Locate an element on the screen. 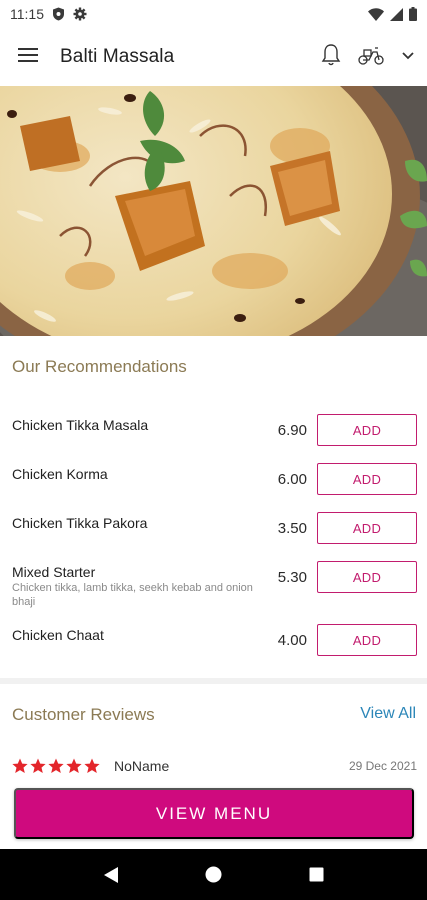 The width and height of the screenshot is (427, 900). home-icon is located at coordinates (213, 874).